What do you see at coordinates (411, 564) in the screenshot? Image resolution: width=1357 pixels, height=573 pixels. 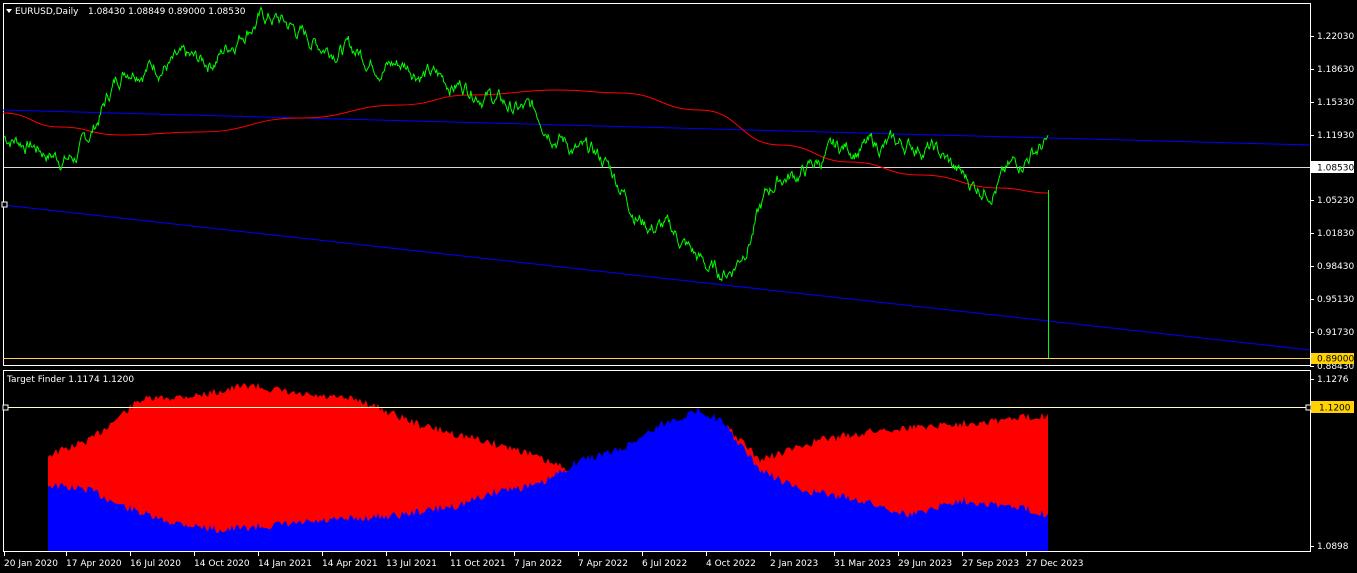 I see `time-axis-label: 13 Jul 2021` at bounding box center [411, 564].